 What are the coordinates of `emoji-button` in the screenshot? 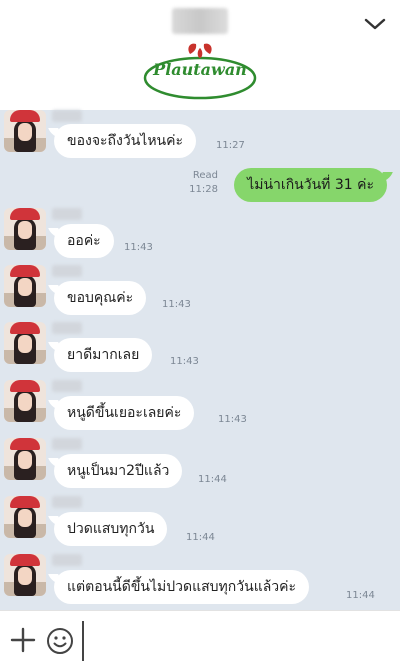 It's located at (60, 641).